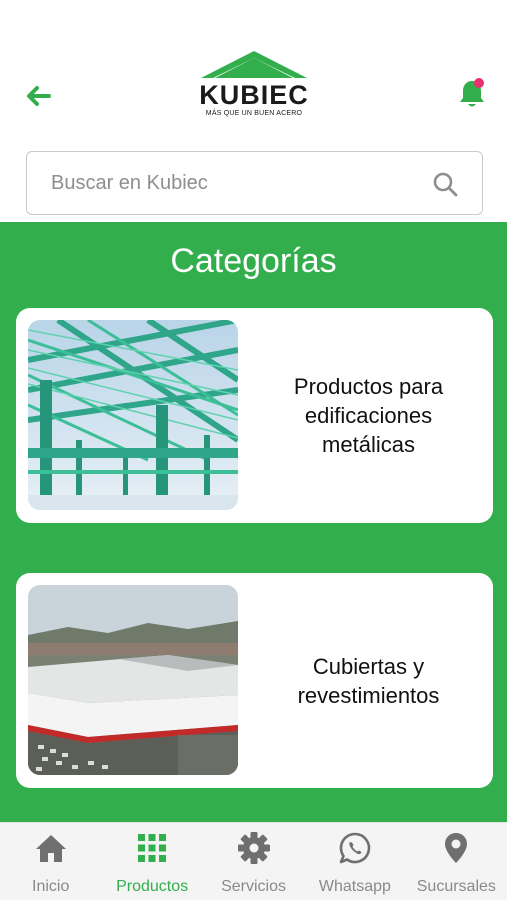 The image size is (507, 900). What do you see at coordinates (445, 184) in the screenshot?
I see `search-icon` at bounding box center [445, 184].